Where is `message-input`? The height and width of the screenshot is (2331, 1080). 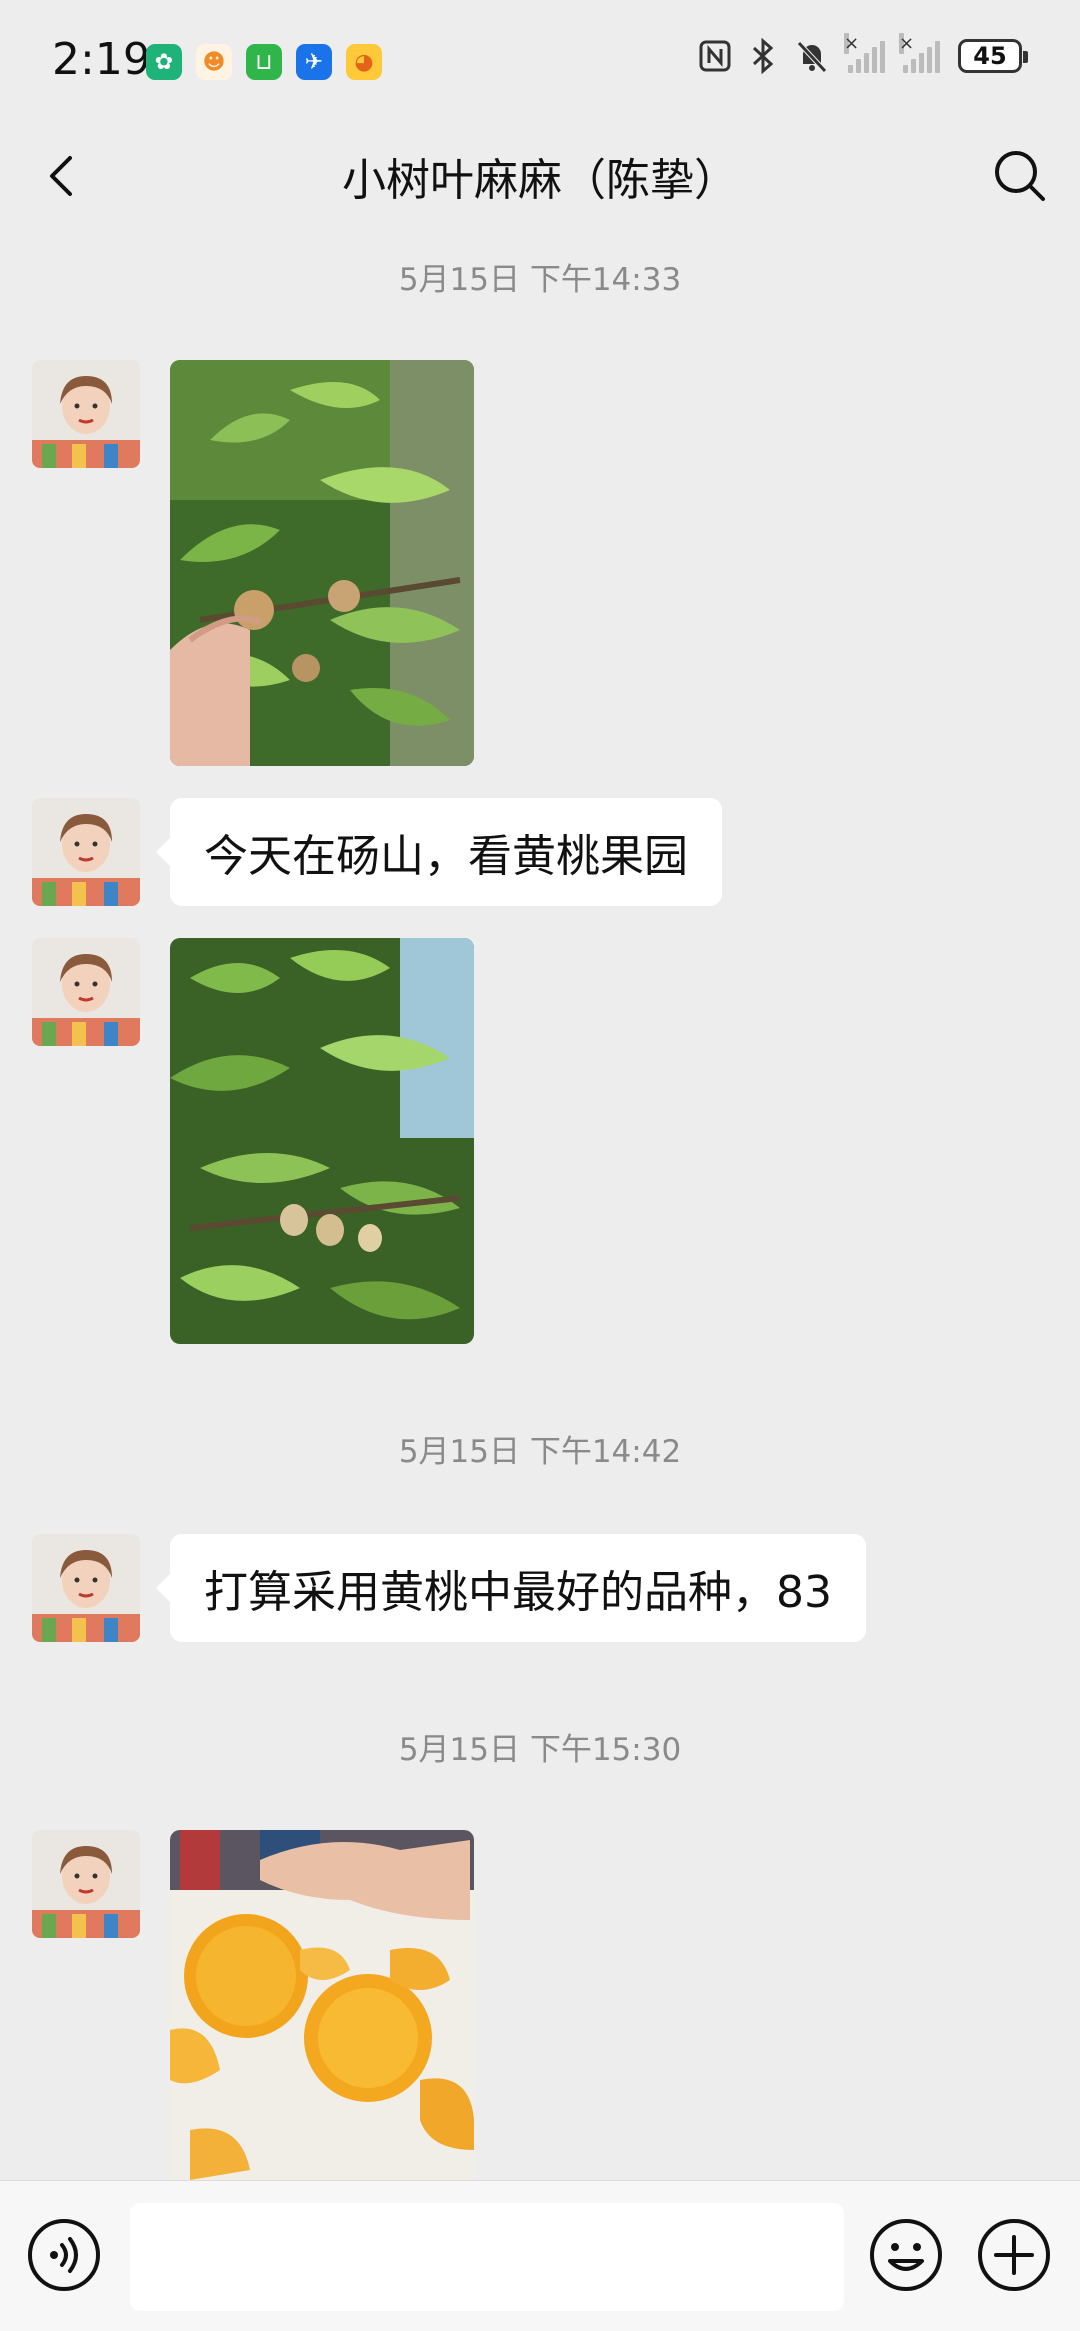 message-input is located at coordinates (487, 2257).